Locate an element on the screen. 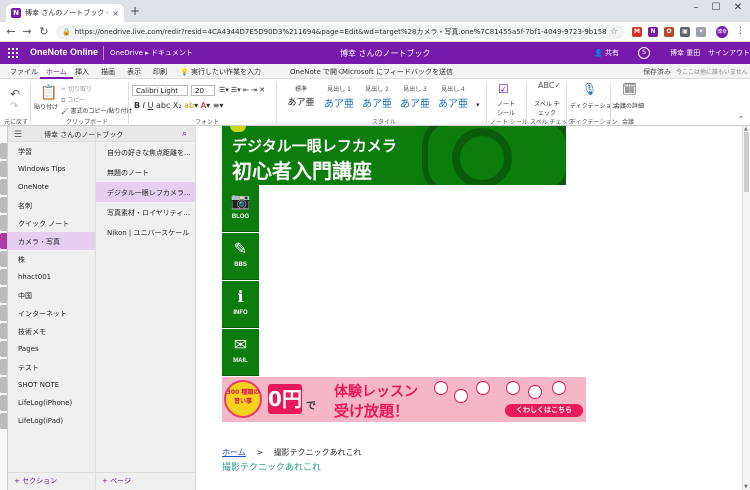  section-item: Windows Tips is located at coordinates (47, 169).